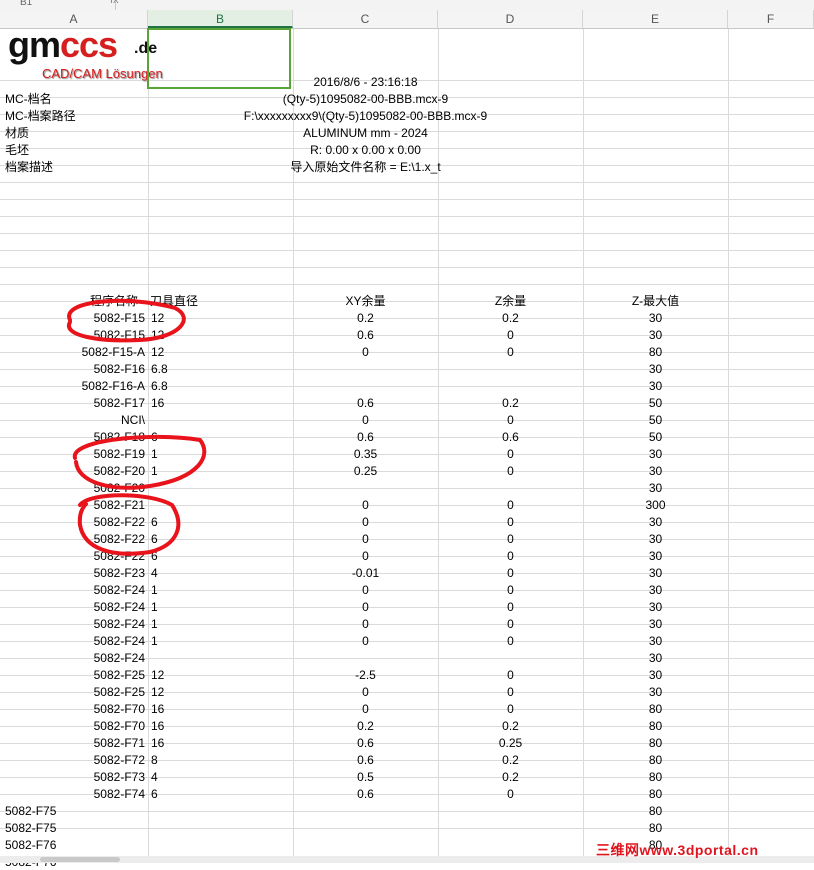  I want to click on site-watermark: 三维网www.3dportal.cn, so click(677, 850).